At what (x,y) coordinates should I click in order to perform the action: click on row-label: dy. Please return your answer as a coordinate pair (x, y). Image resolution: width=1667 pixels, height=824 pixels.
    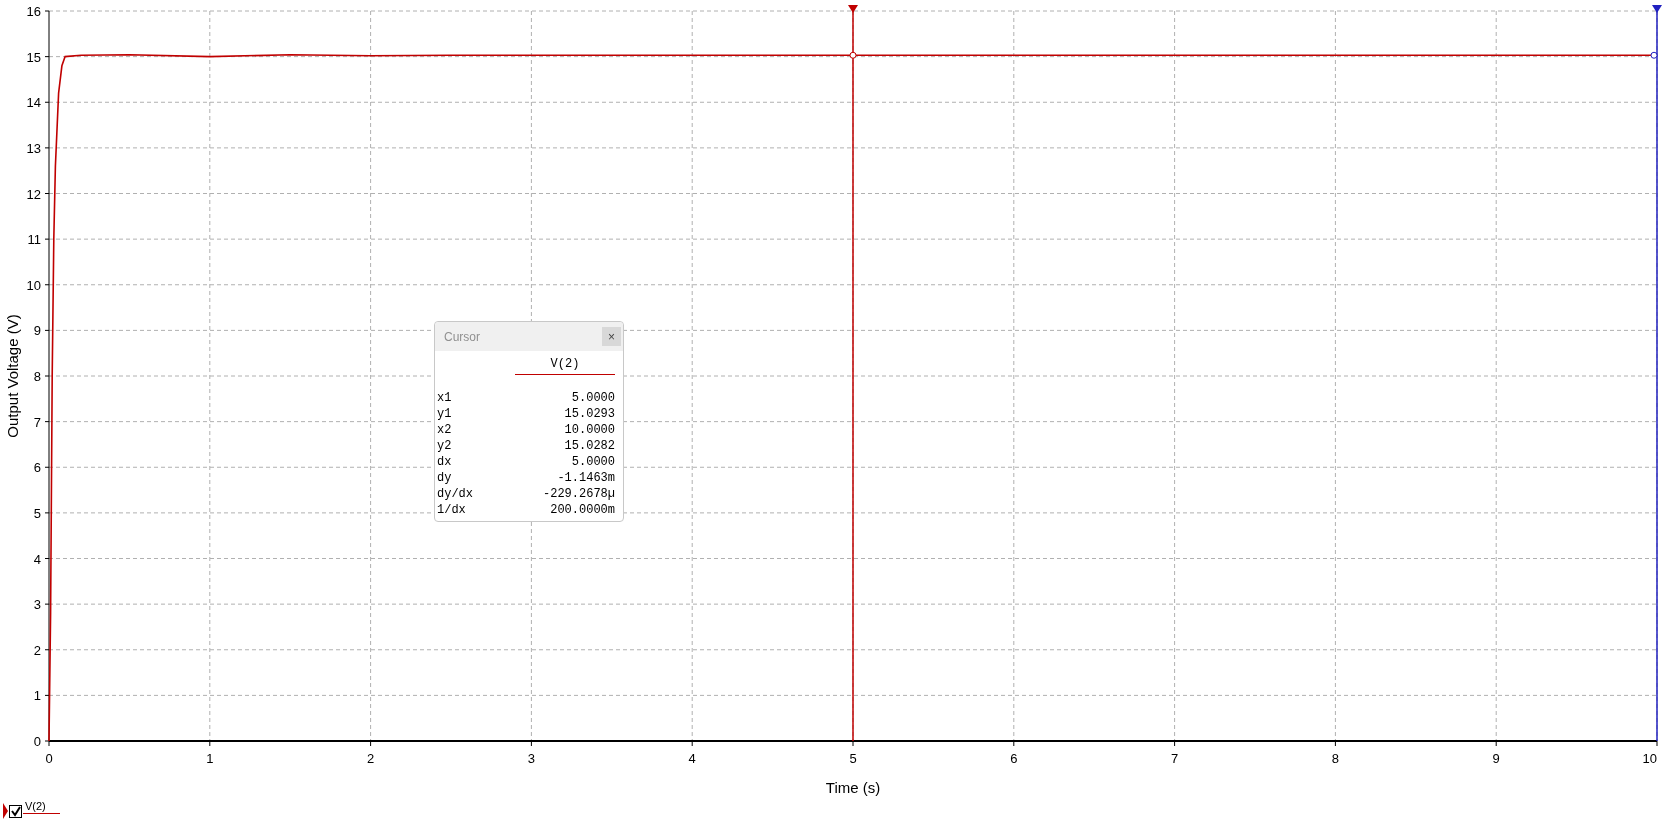
    Looking at the image, I should click on (445, 478).